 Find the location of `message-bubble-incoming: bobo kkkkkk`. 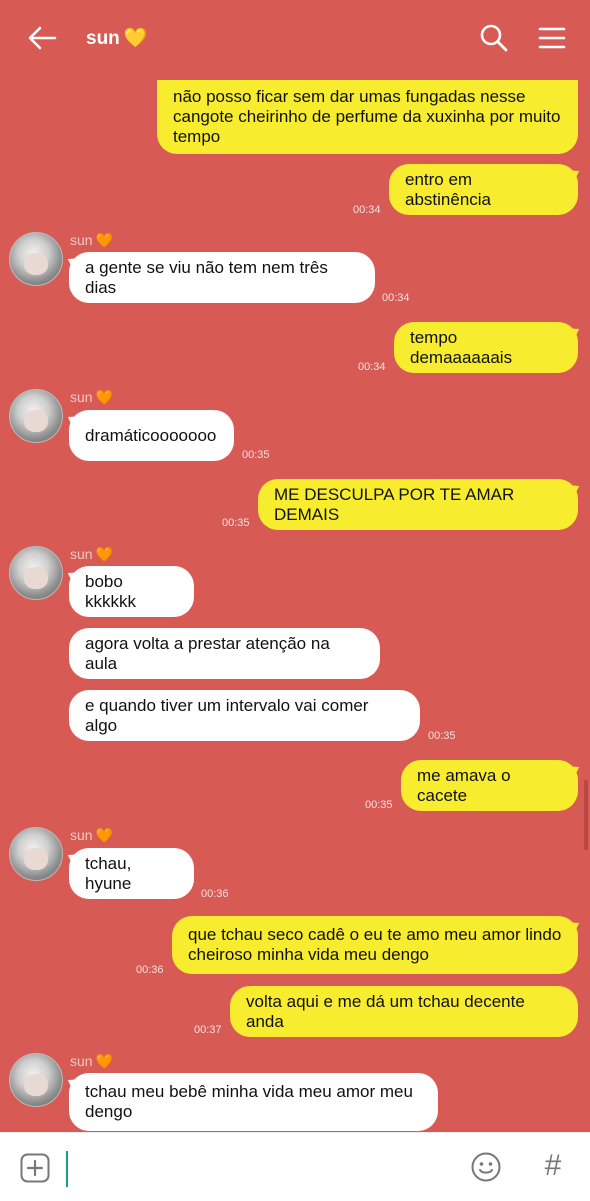

message-bubble-incoming: bobo kkkkkk is located at coordinates (131, 591).